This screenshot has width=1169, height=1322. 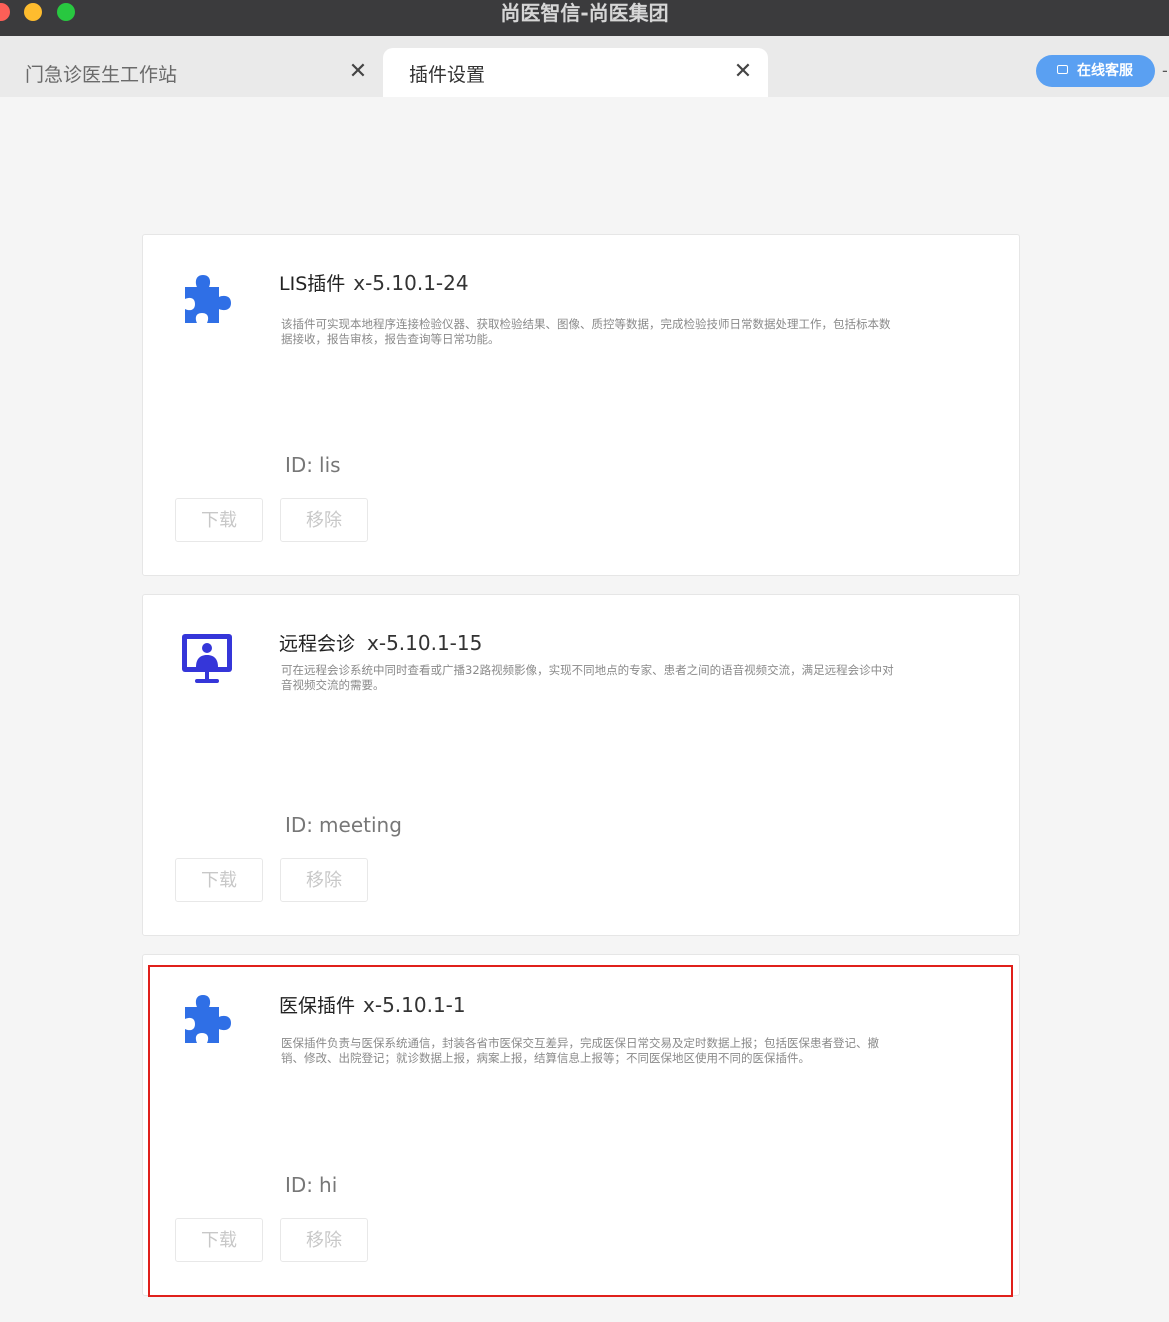 What do you see at coordinates (1062, 69) in the screenshot?
I see `chat-icon` at bounding box center [1062, 69].